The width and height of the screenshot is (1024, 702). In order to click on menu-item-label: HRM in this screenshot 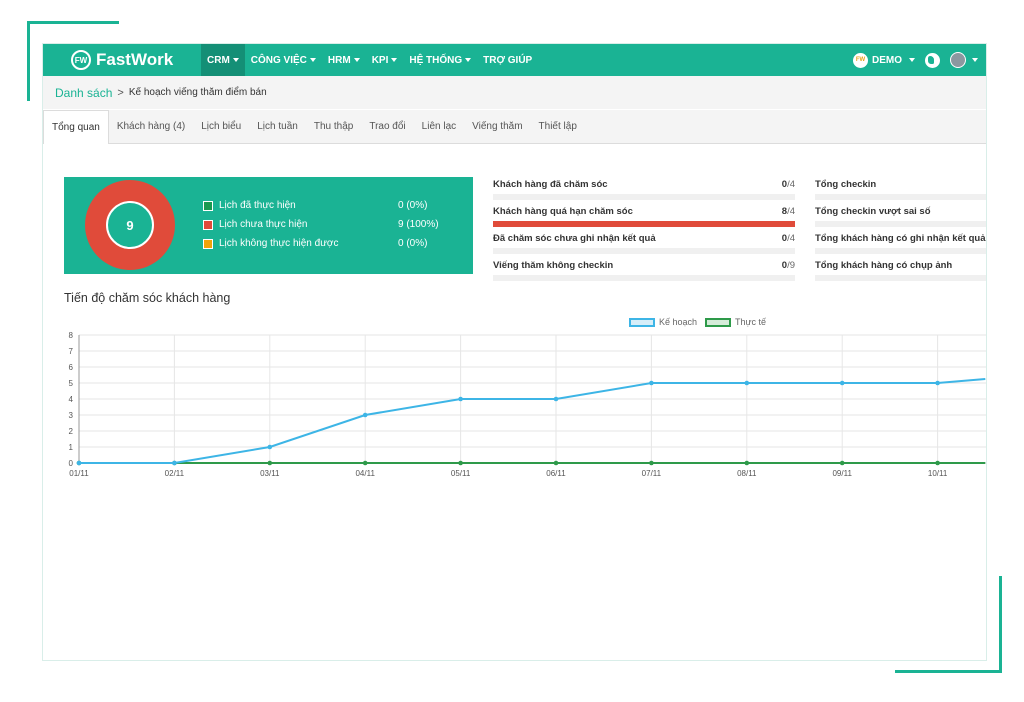, I will do `click(339, 60)`.